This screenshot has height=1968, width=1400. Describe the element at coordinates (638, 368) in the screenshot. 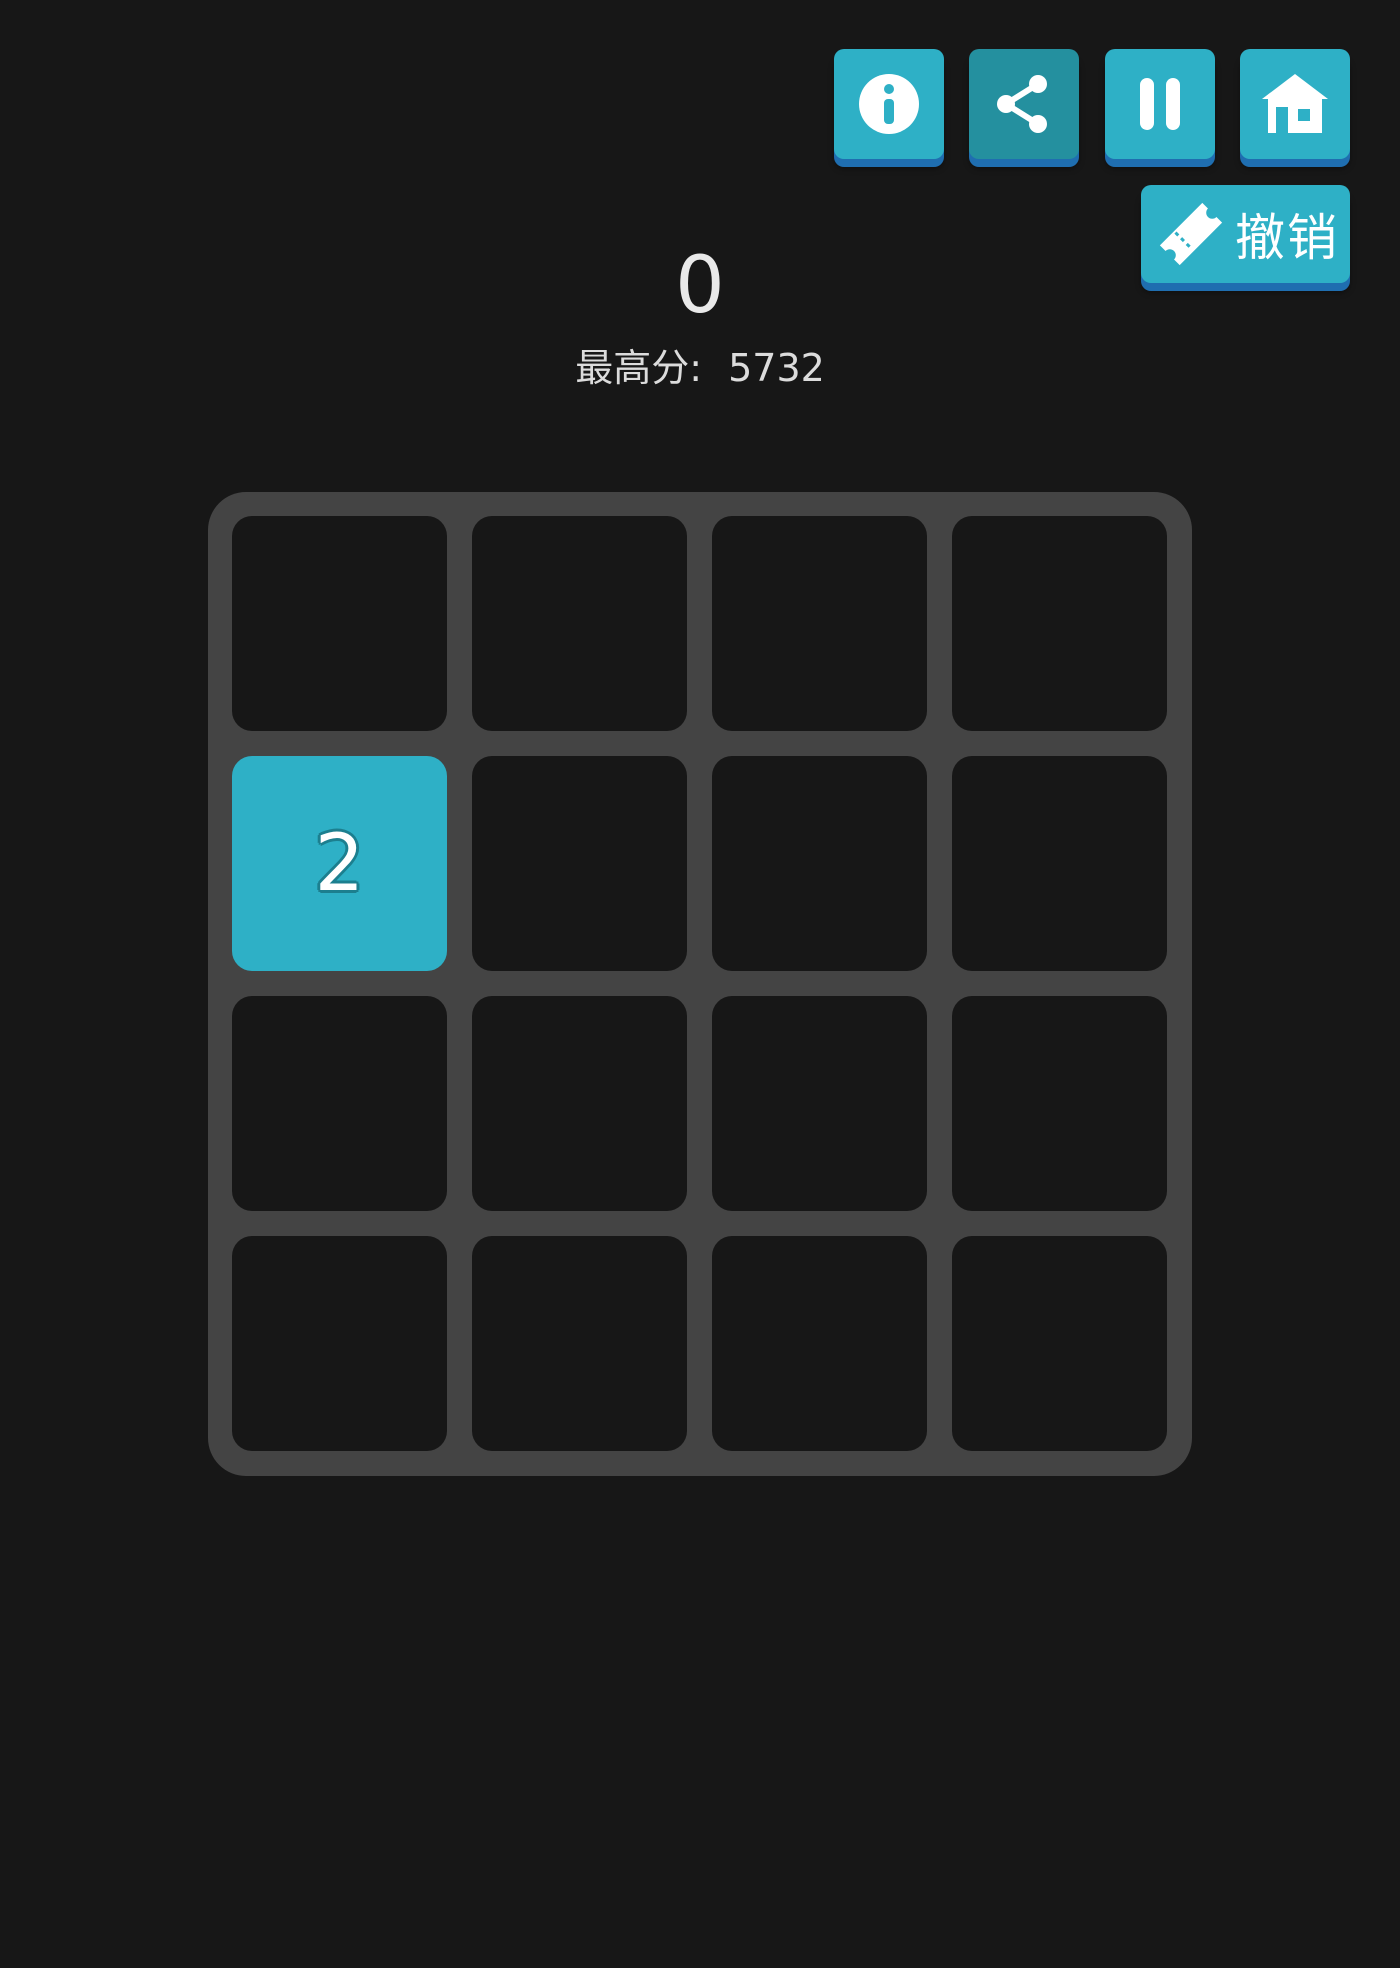

I see `best-score-label: 最高分:` at that location.